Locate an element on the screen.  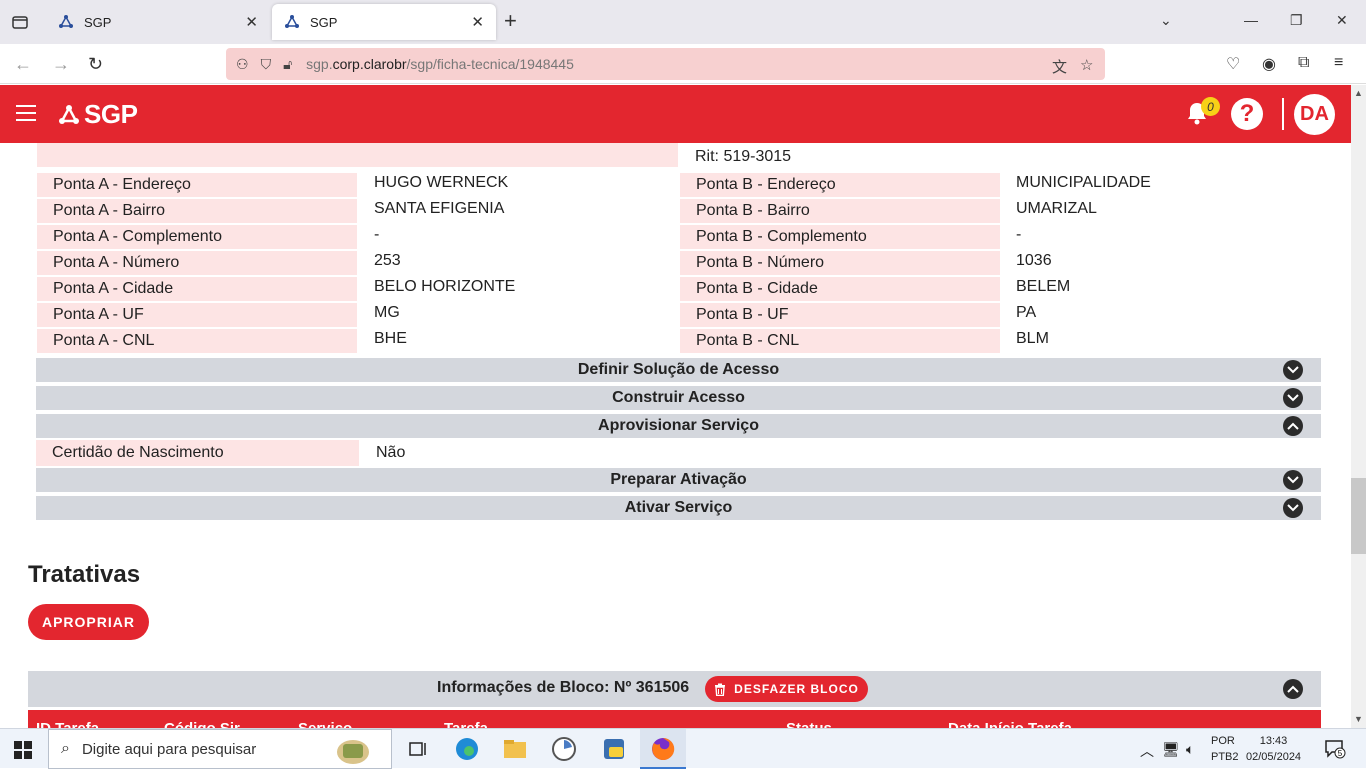
sgp-logo: SGP is located at coordinates (98, 114).